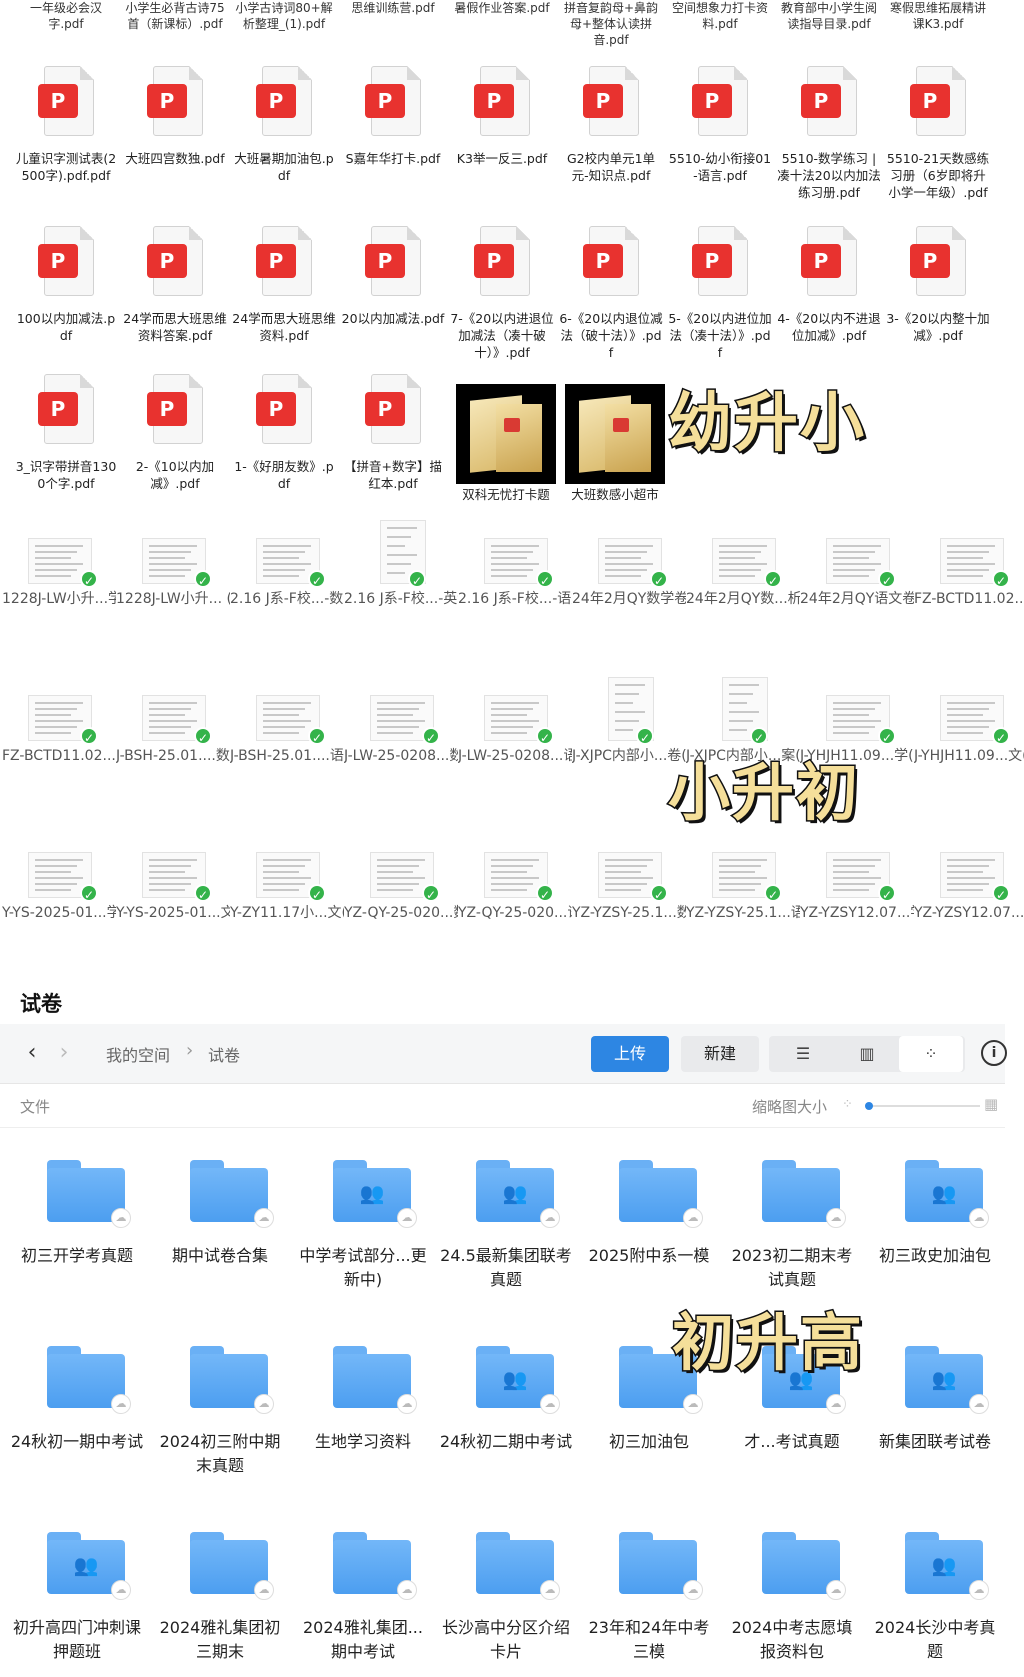  Describe the element at coordinates (630, 1054) in the screenshot. I see `upload-button: 上传` at that location.